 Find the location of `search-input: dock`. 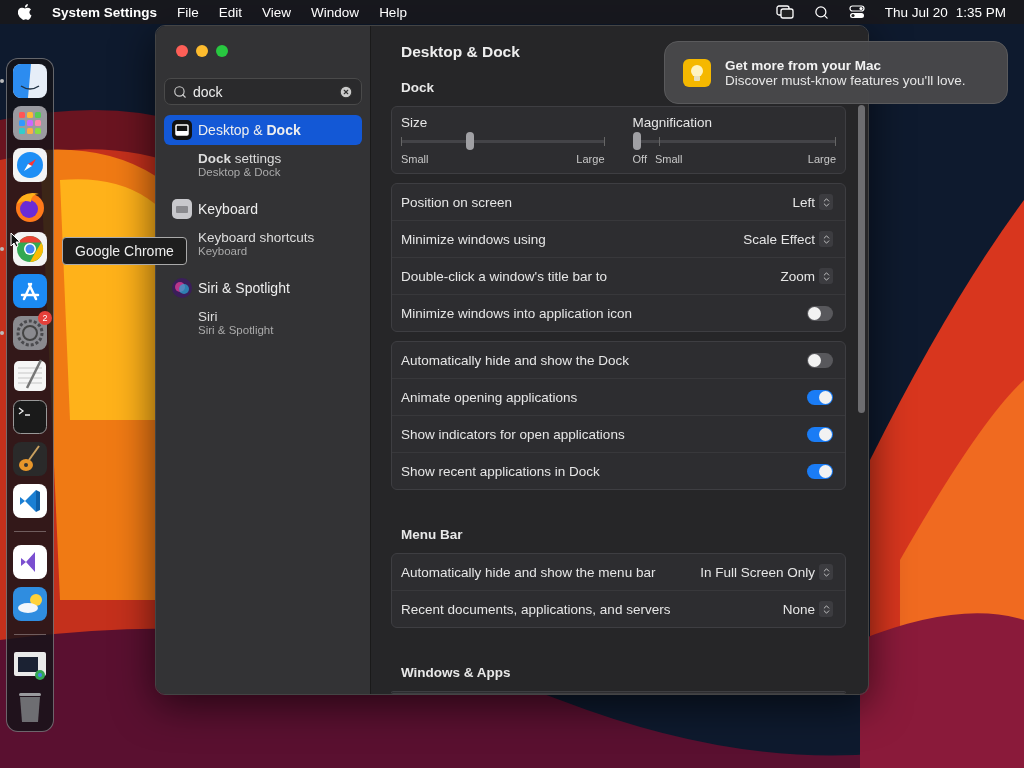

search-input: dock is located at coordinates (263, 91).